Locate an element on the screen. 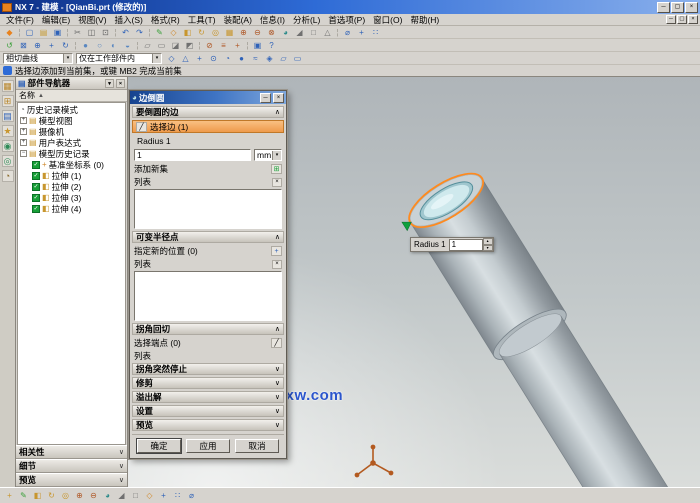  datum-plane-tool: ◇ is located at coordinates (149, 495).